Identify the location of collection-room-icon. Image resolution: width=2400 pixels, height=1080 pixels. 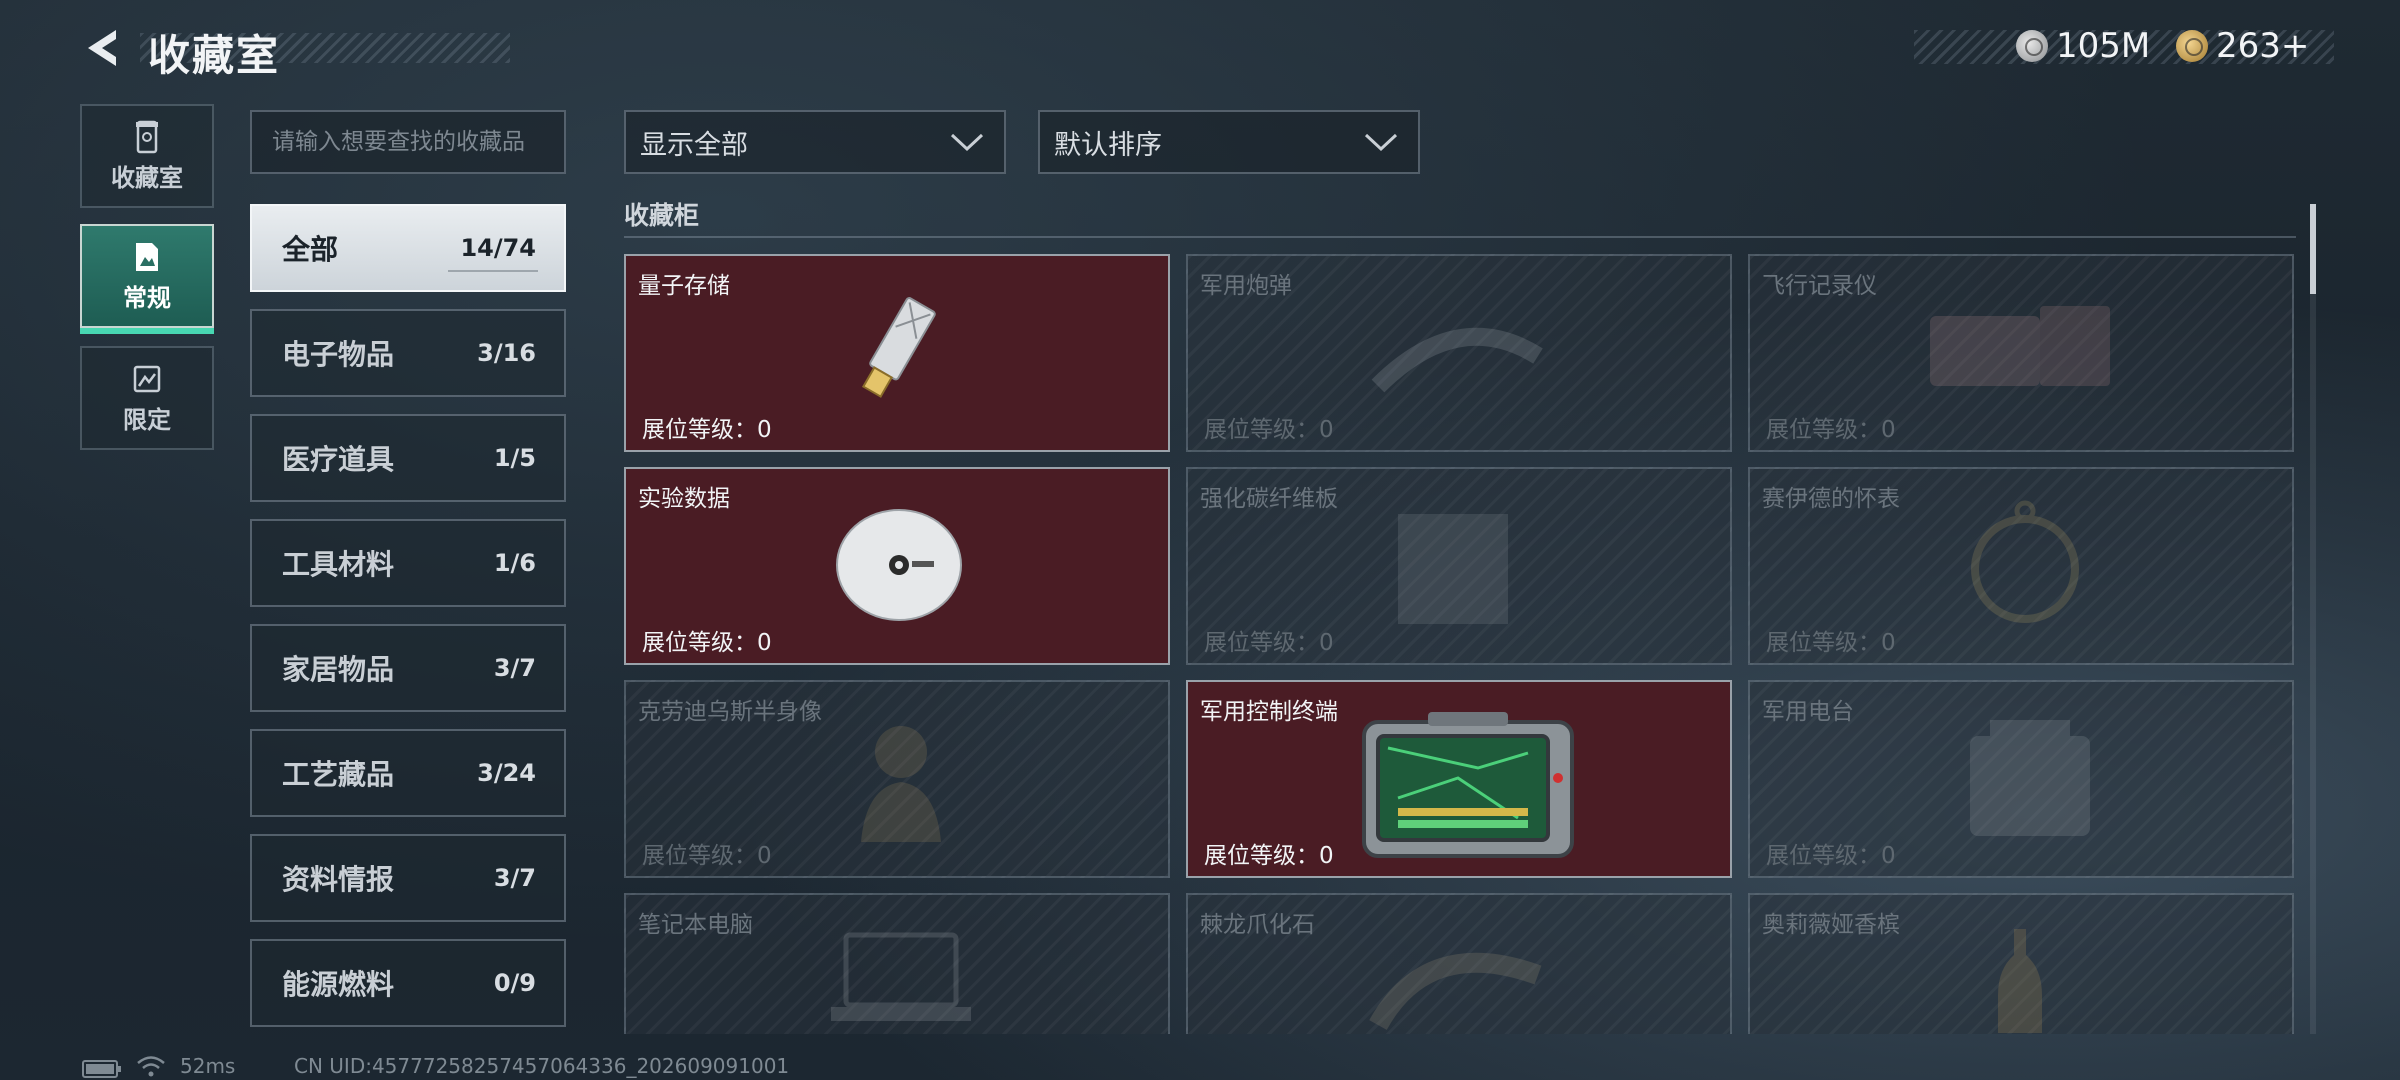
(147, 136).